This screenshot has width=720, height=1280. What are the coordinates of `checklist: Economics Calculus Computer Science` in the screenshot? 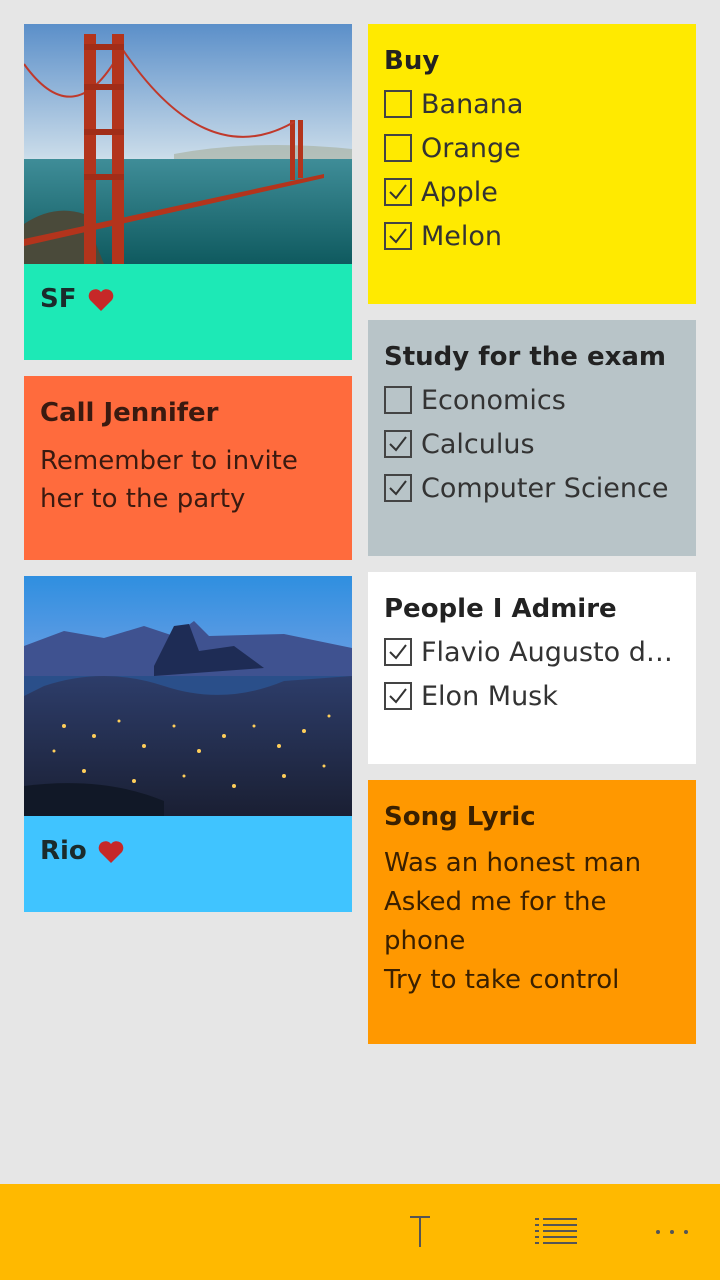 It's located at (532, 444).